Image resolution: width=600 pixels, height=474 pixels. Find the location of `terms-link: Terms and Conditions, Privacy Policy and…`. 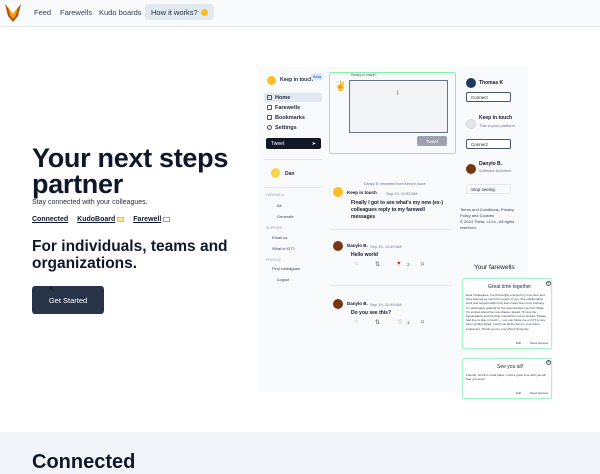

terms-link: Terms and Conditions, Privacy Policy and… is located at coordinates (491, 213).